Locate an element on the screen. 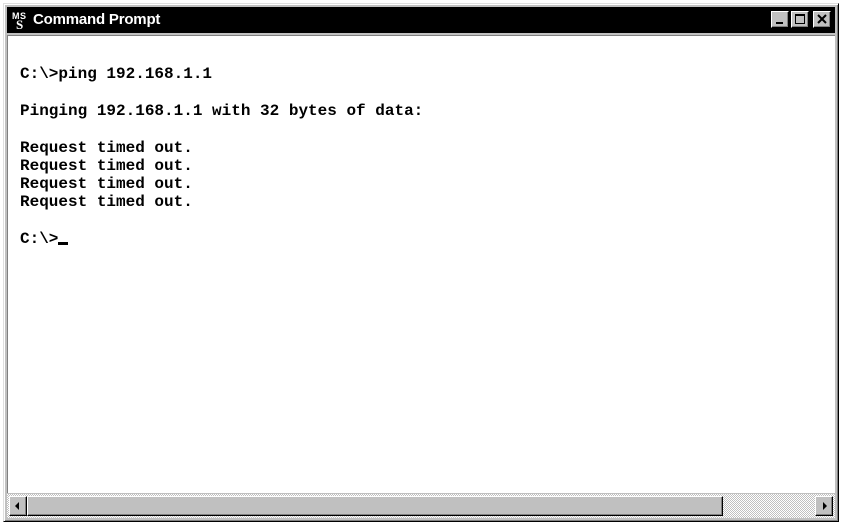  horizontal-scrollbar is located at coordinates (421, 506).